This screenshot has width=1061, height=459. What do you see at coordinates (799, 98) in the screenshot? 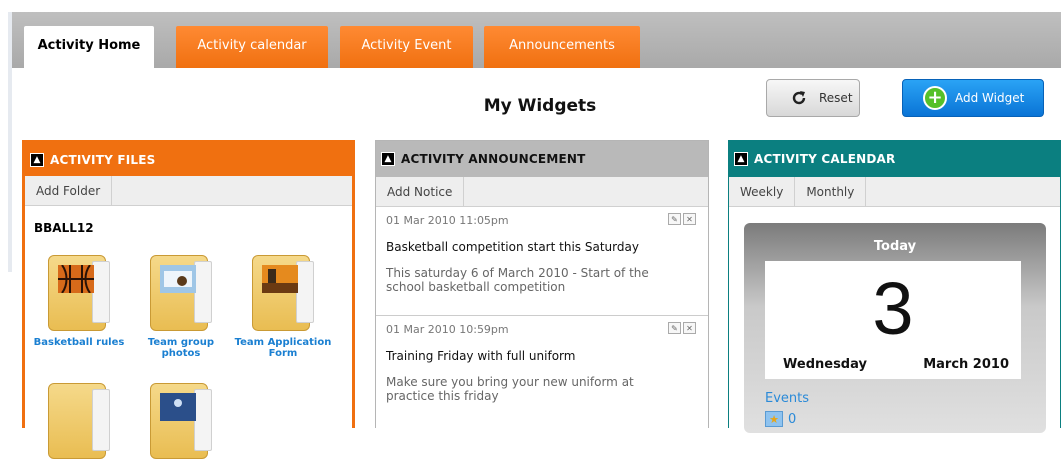
I see `refresh-icon` at bounding box center [799, 98].